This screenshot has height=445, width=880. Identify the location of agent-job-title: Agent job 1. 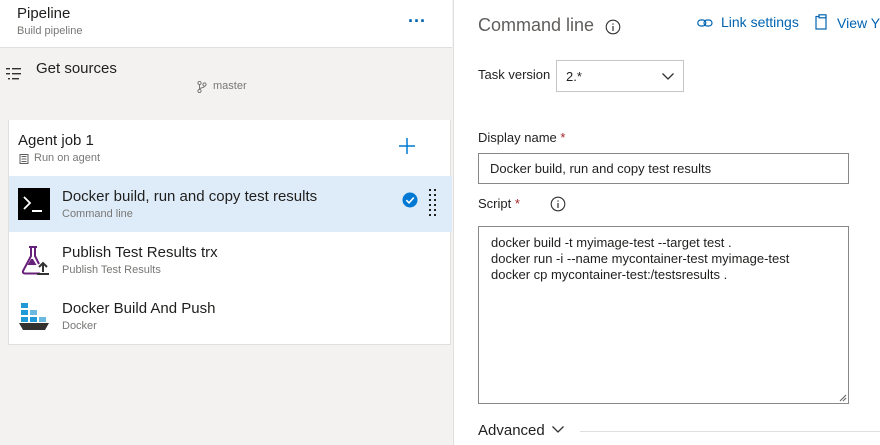
(56, 140).